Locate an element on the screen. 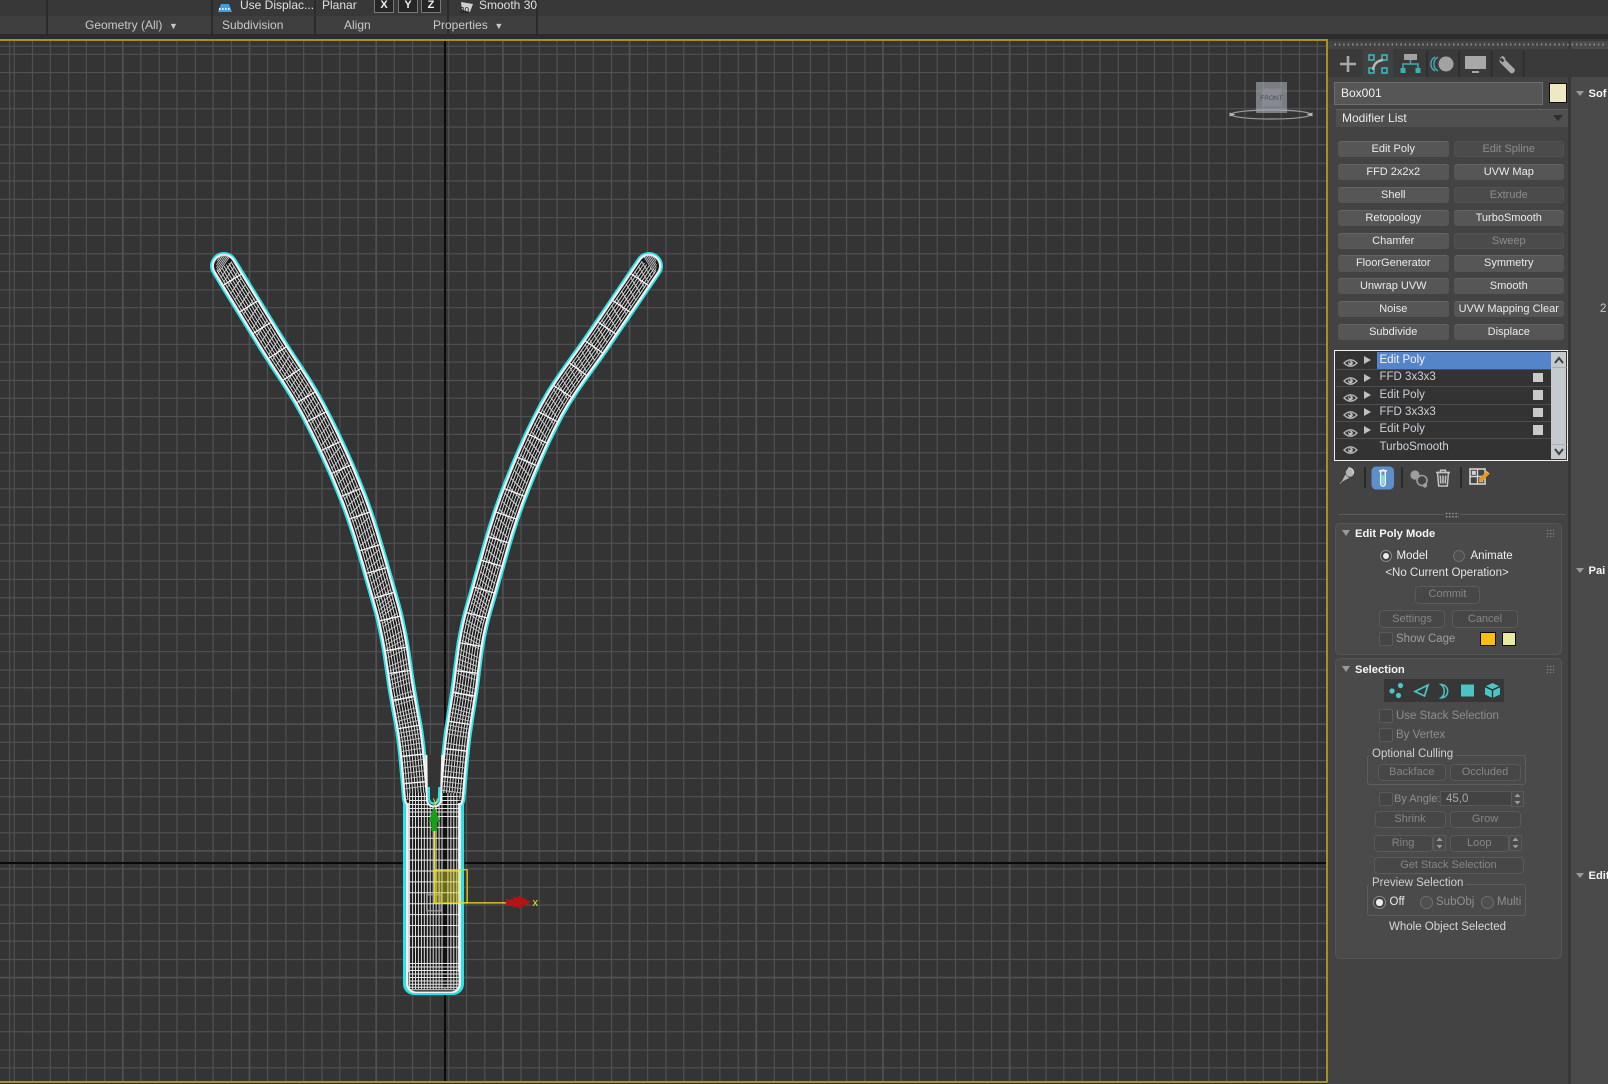 Image resolution: width=1608 pixels, height=1084 pixels. svg-text: 30 is located at coordinates (464, 10).